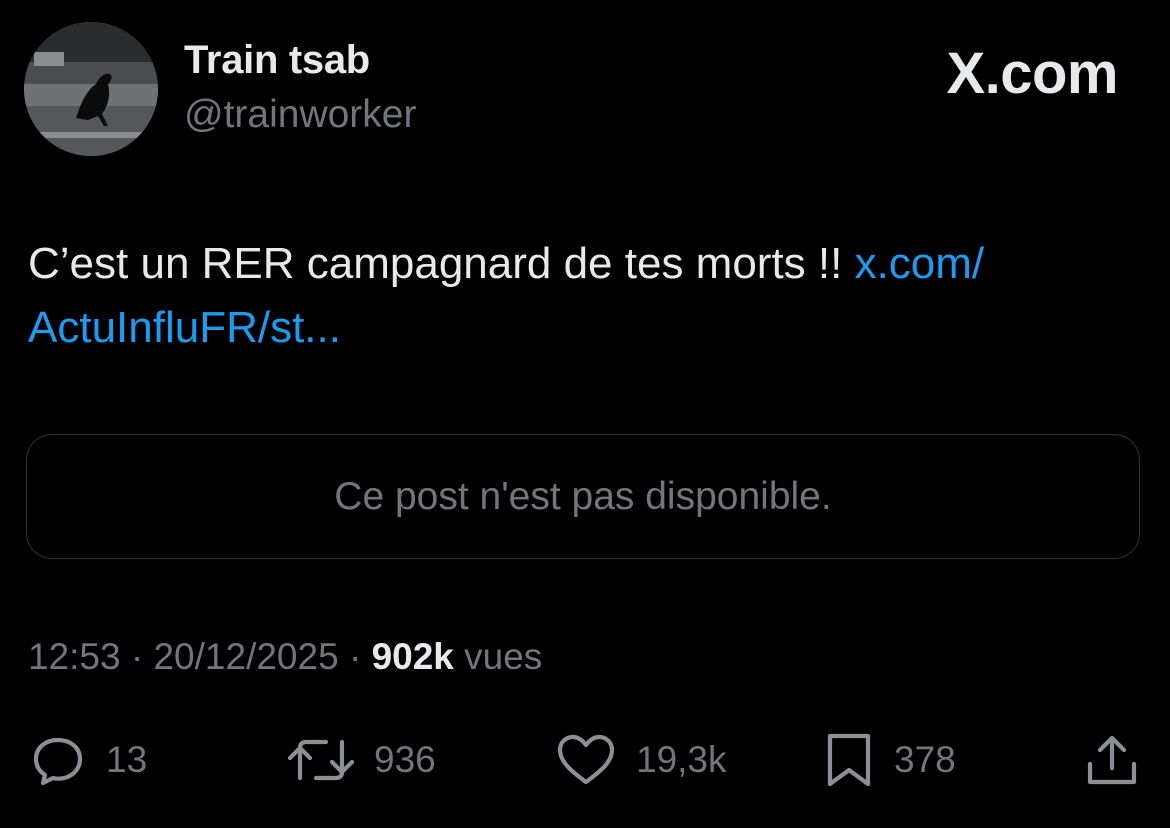  I want to click on repost-button: 936, so click(361, 760).